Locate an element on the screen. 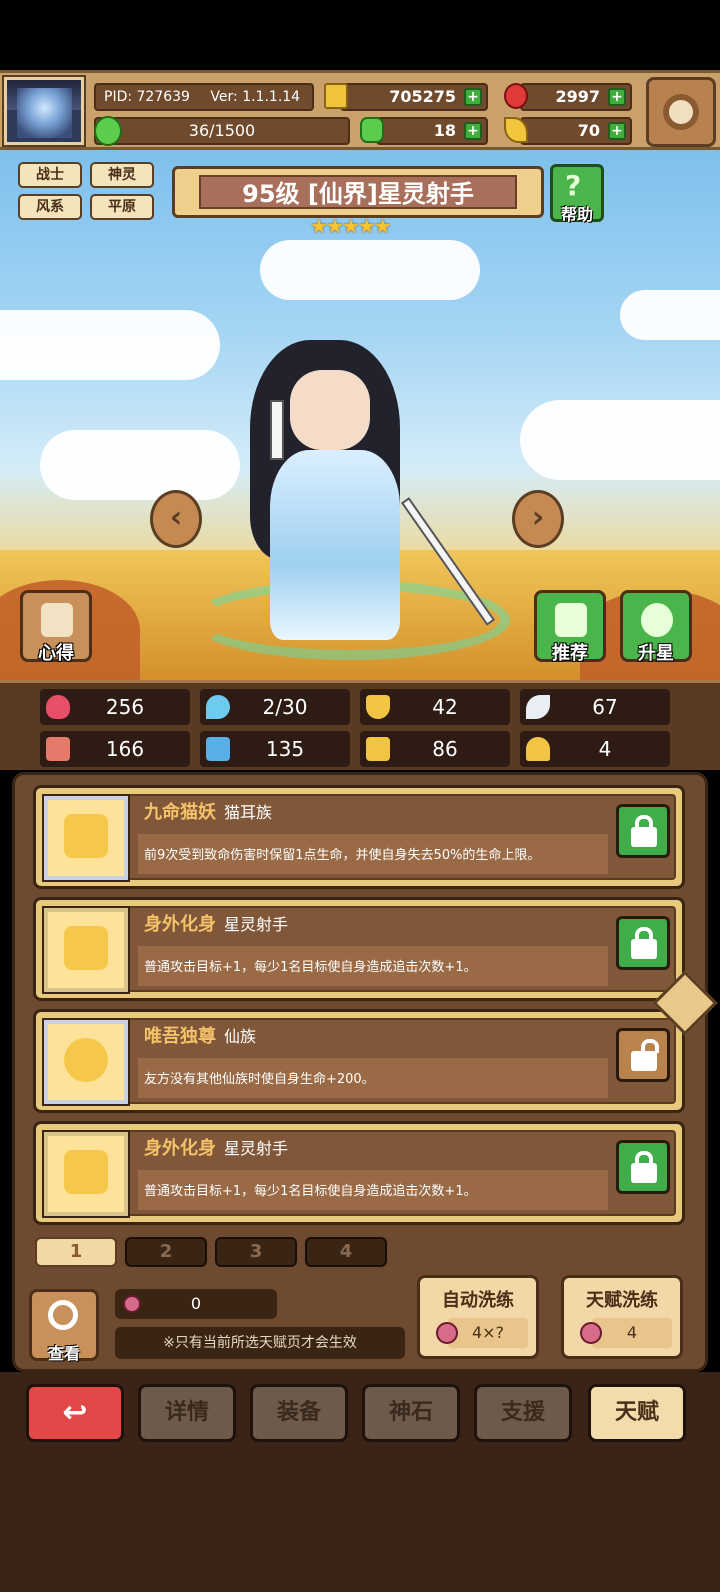  feather-value: 70 is located at coordinates (588, 130).